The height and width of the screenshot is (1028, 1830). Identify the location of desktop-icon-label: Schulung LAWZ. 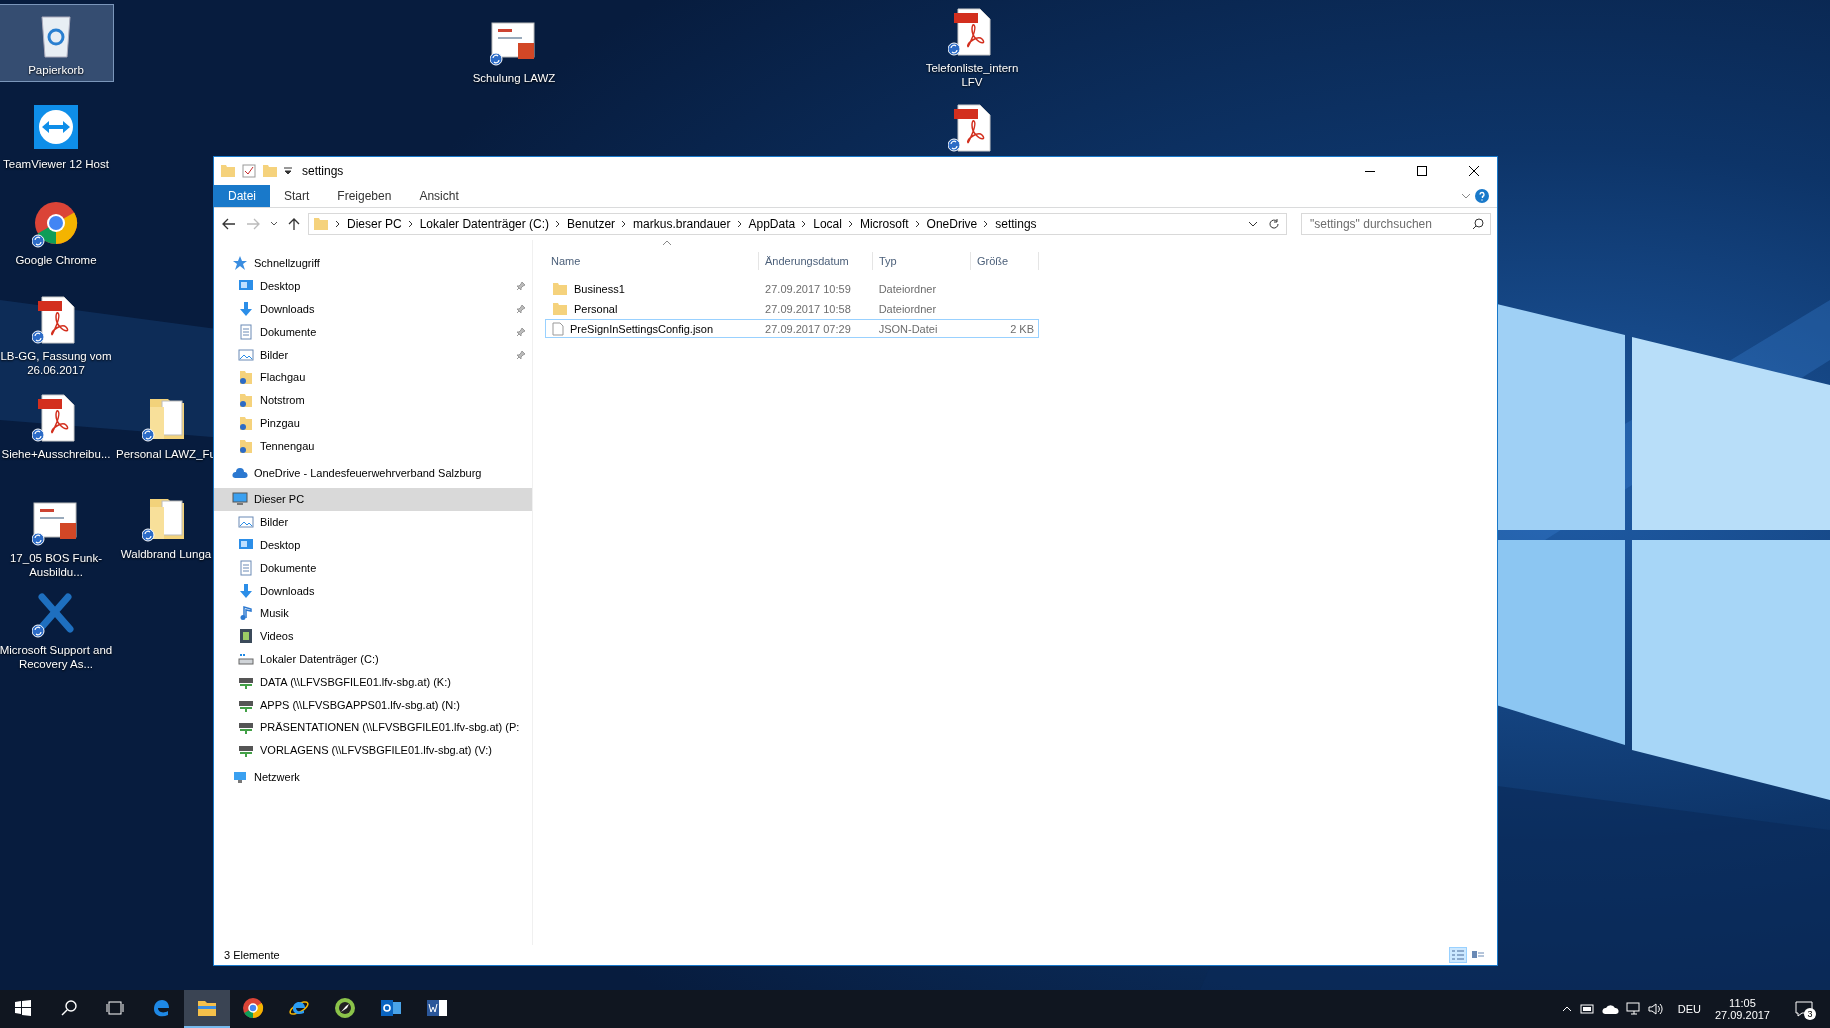
(514, 78).